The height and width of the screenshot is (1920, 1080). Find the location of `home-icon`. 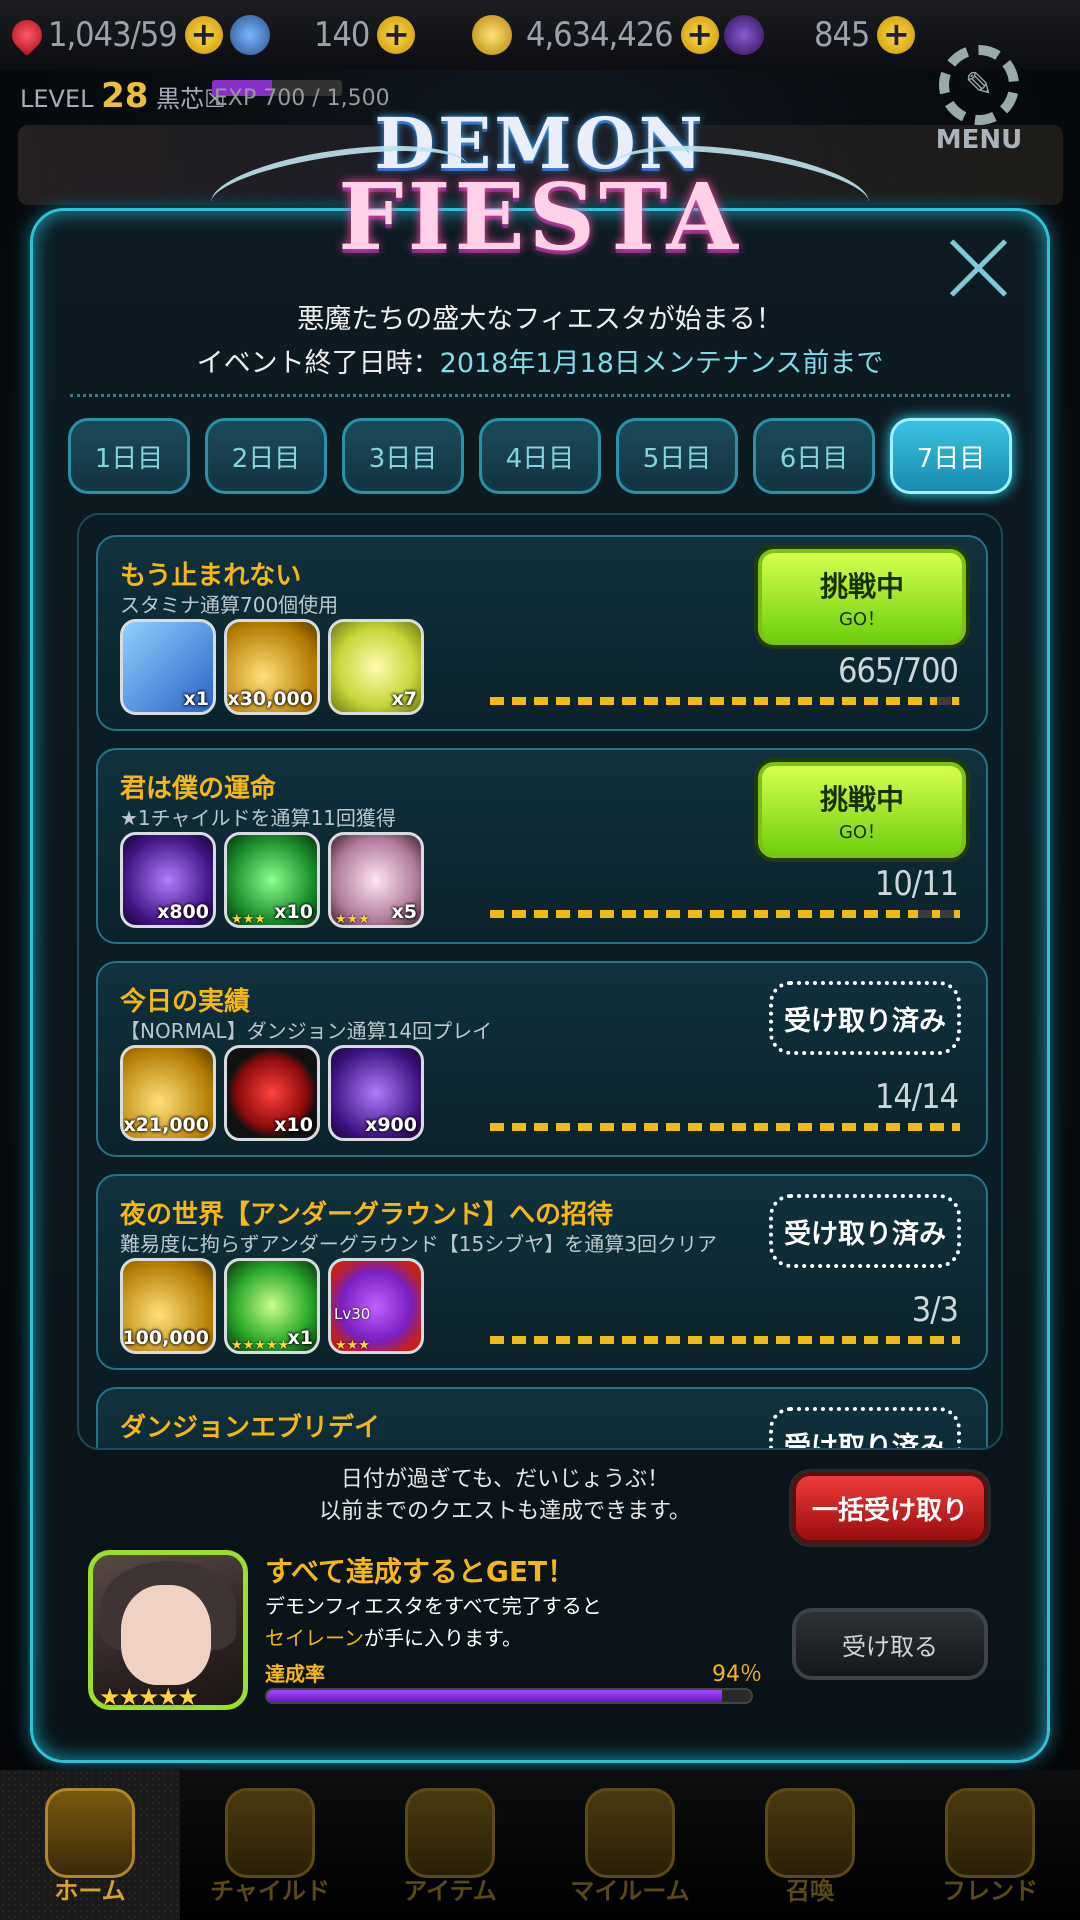

home-icon is located at coordinates (90, 1833).